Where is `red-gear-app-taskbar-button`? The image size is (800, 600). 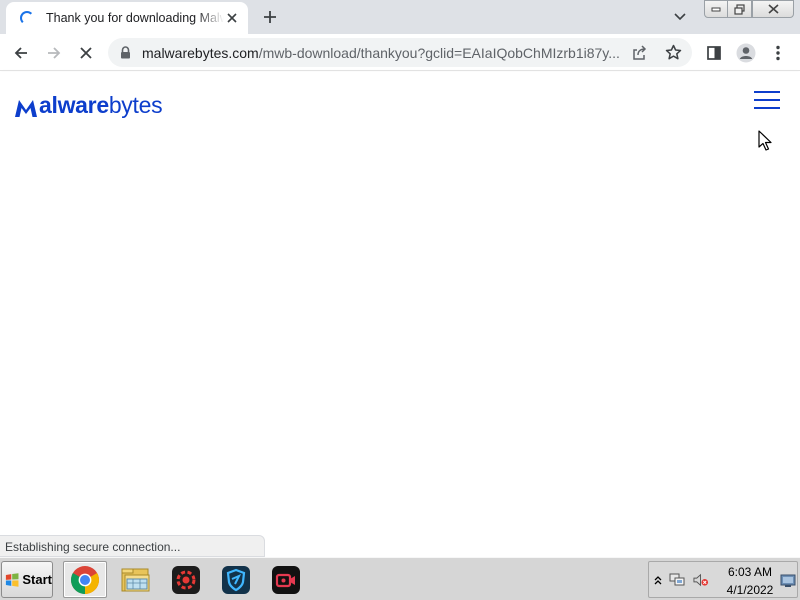
red-gear-app-taskbar-button is located at coordinates (186, 579).